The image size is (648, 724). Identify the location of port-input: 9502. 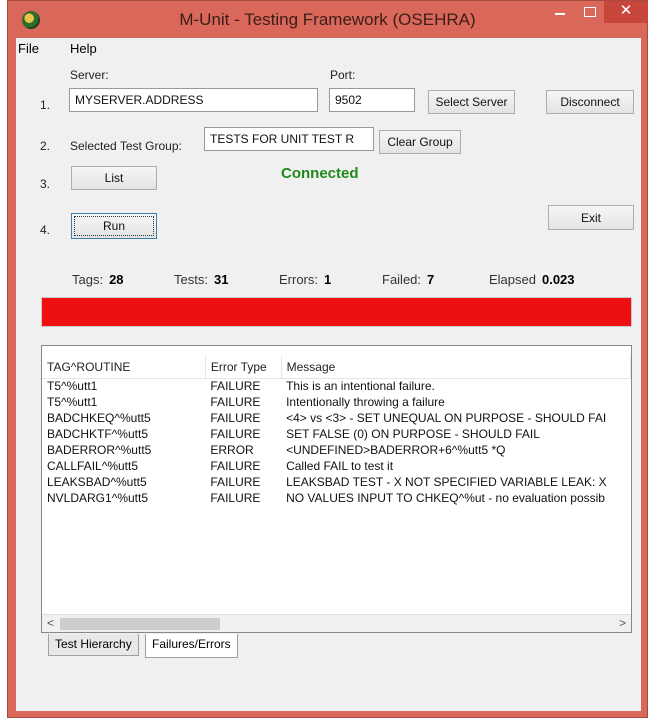
(372, 100).